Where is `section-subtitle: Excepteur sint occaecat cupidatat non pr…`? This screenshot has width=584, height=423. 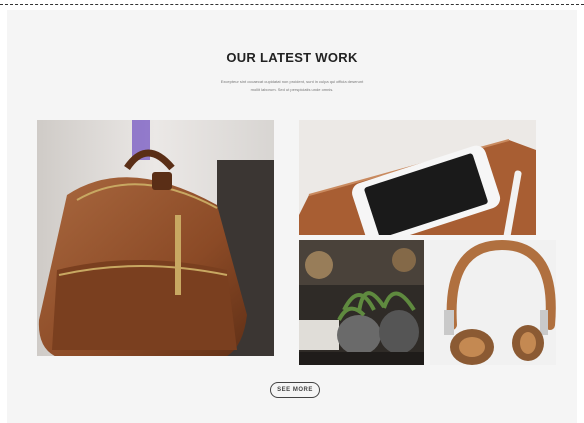
section-subtitle: Excepteur sint occaecat cupidatat non pr… is located at coordinates (292, 86).